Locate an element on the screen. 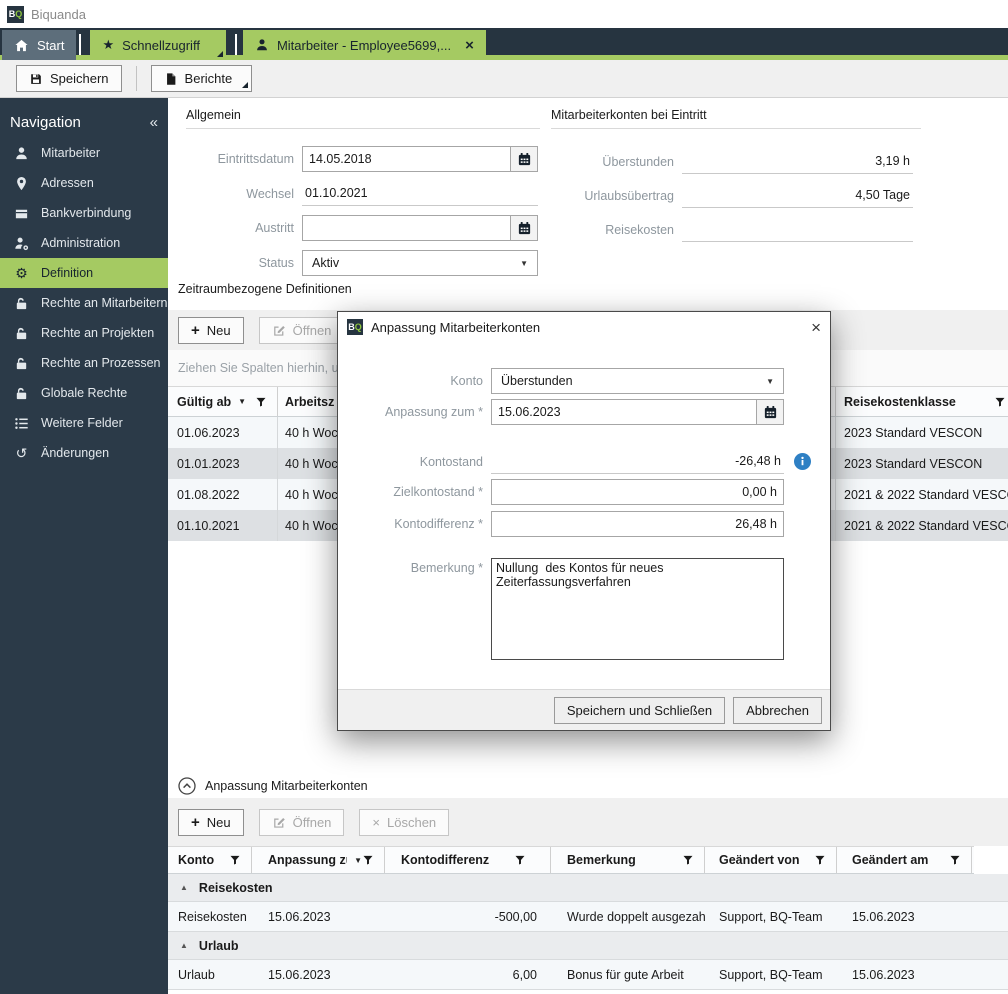  zielkontostand-input is located at coordinates (637, 492).